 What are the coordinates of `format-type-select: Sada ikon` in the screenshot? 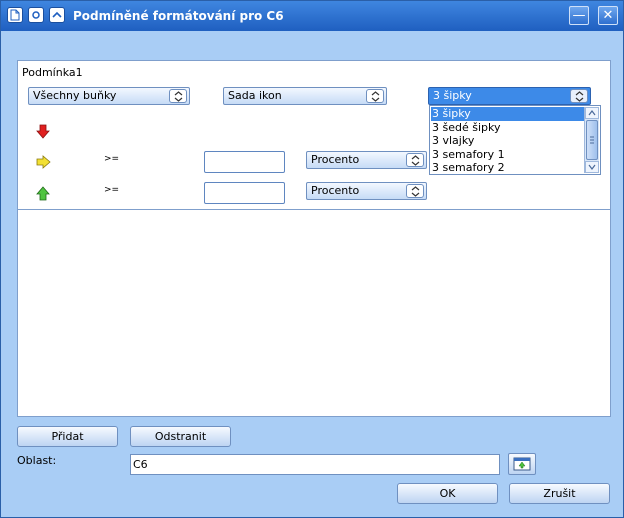 It's located at (305, 96).